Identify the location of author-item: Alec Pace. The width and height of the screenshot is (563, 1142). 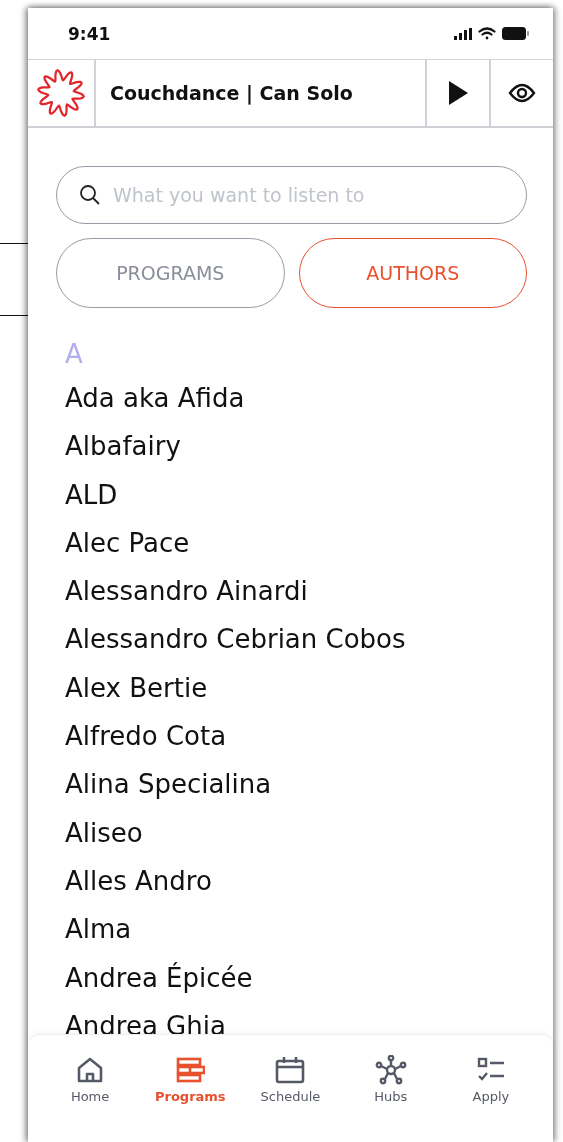
(127, 543).